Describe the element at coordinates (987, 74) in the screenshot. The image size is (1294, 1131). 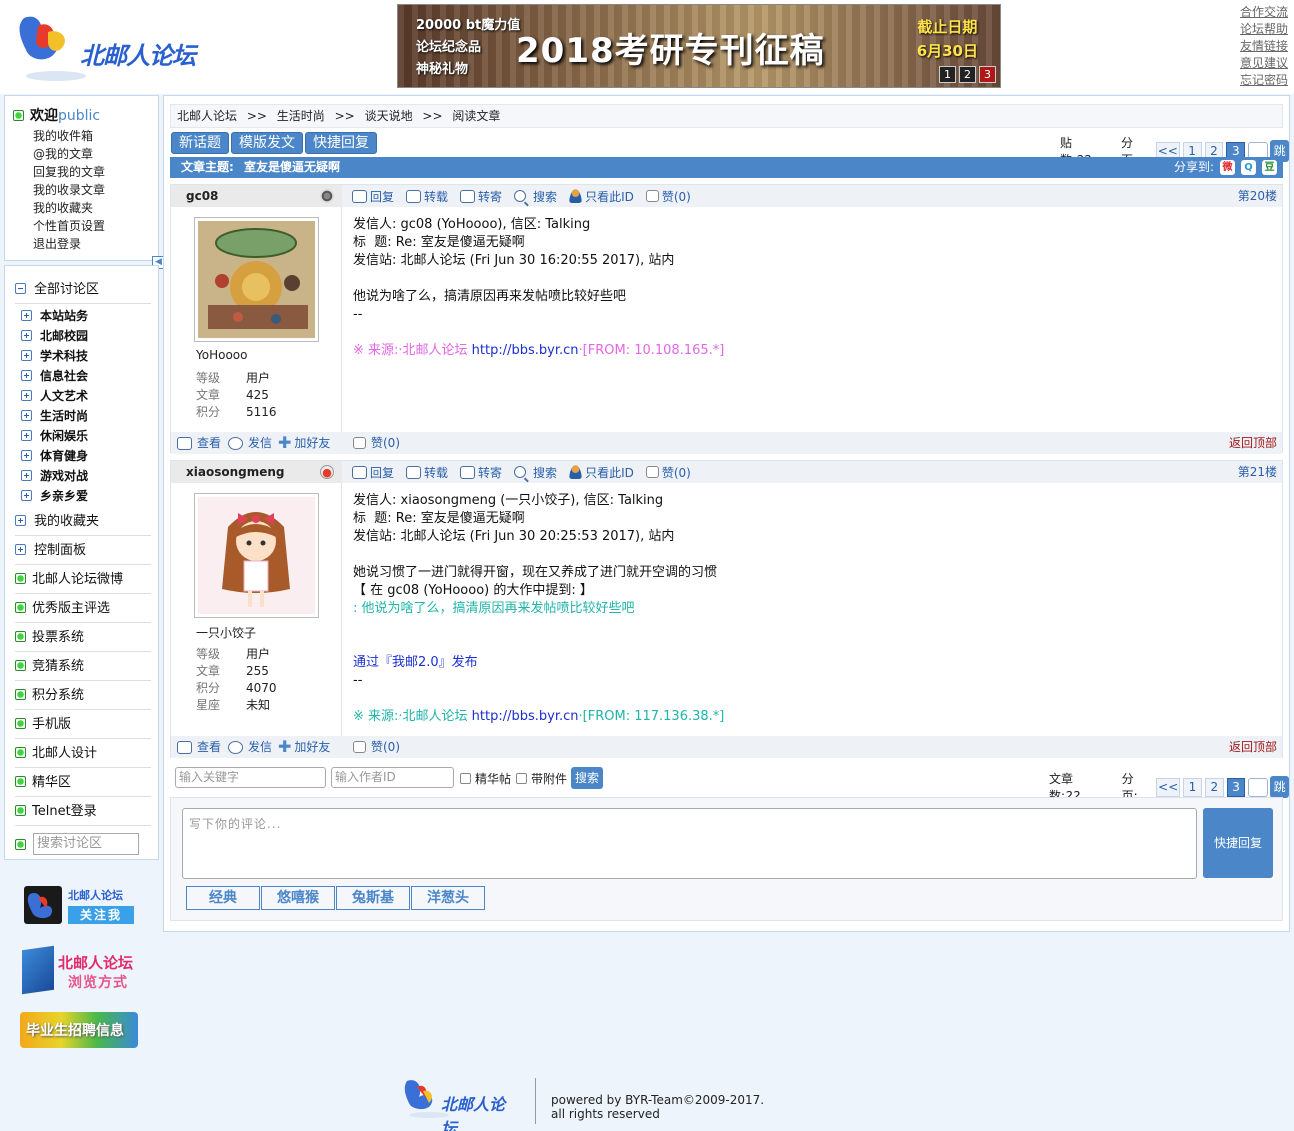
I see `banner-dot-current: 3` at that location.